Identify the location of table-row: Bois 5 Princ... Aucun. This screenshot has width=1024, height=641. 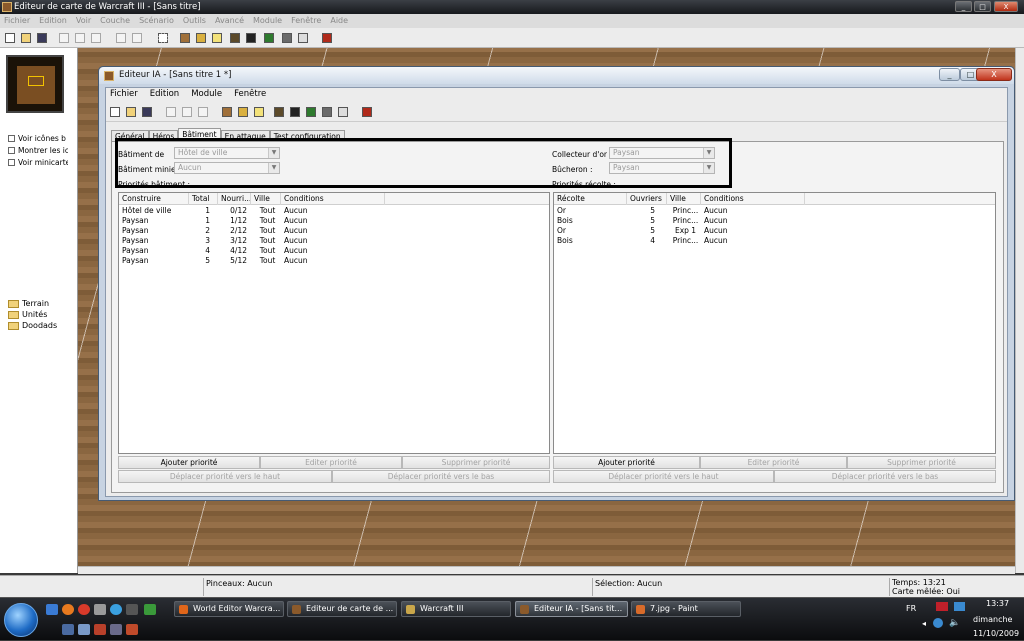
(774, 221).